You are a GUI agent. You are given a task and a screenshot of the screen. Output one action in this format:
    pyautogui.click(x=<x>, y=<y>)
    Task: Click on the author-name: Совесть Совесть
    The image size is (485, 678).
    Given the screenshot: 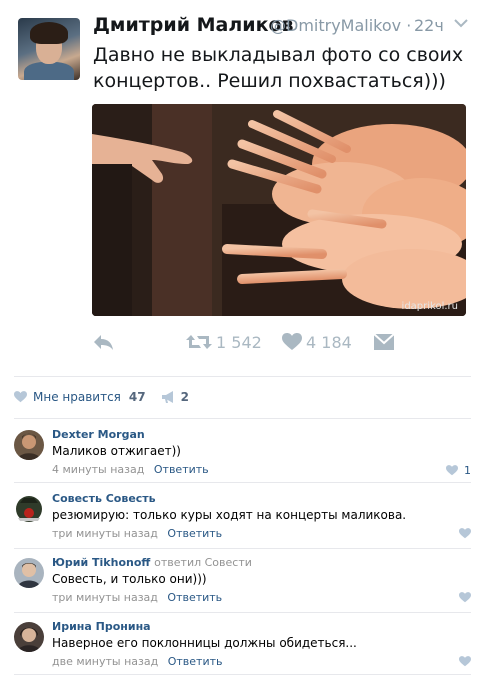 What is the action you would take?
    pyautogui.click(x=104, y=498)
    